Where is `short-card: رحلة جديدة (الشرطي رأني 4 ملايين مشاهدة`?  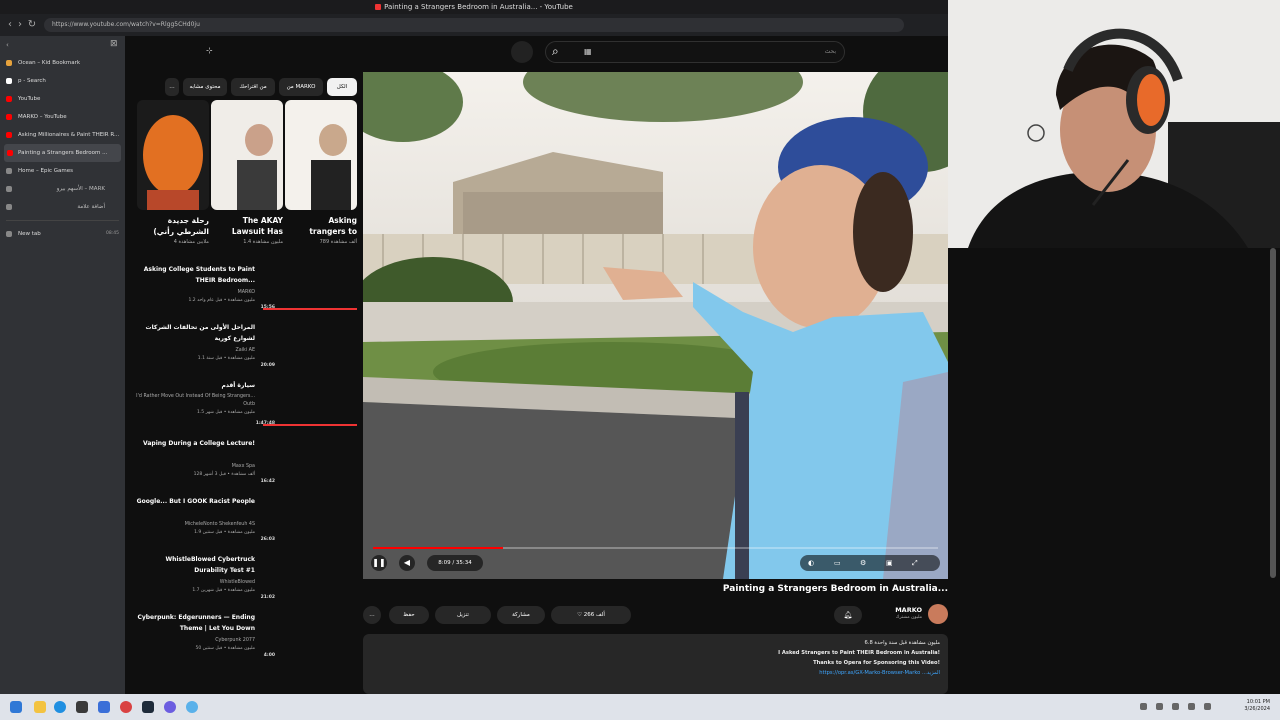 short-card: رحلة جديدة (الشرطي رأني 4 ملايين مشاهدة is located at coordinates (173, 172).